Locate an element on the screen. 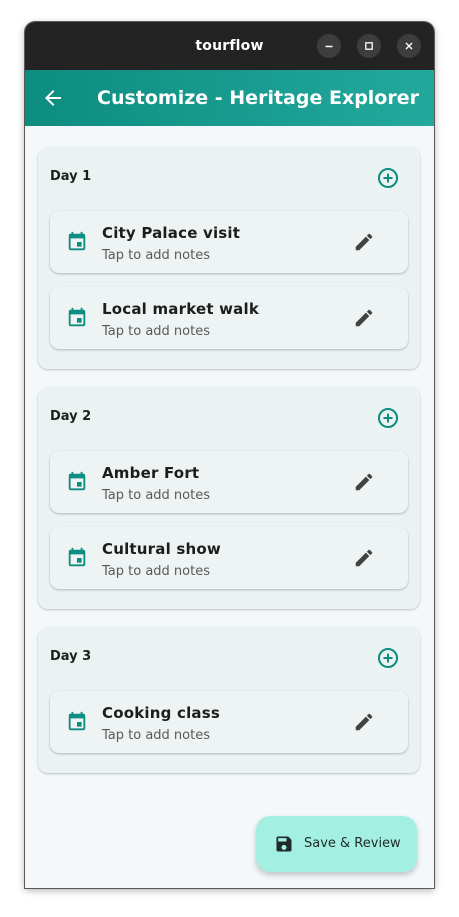 The width and height of the screenshot is (459, 917). maximize-icon is located at coordinates (369, 46).